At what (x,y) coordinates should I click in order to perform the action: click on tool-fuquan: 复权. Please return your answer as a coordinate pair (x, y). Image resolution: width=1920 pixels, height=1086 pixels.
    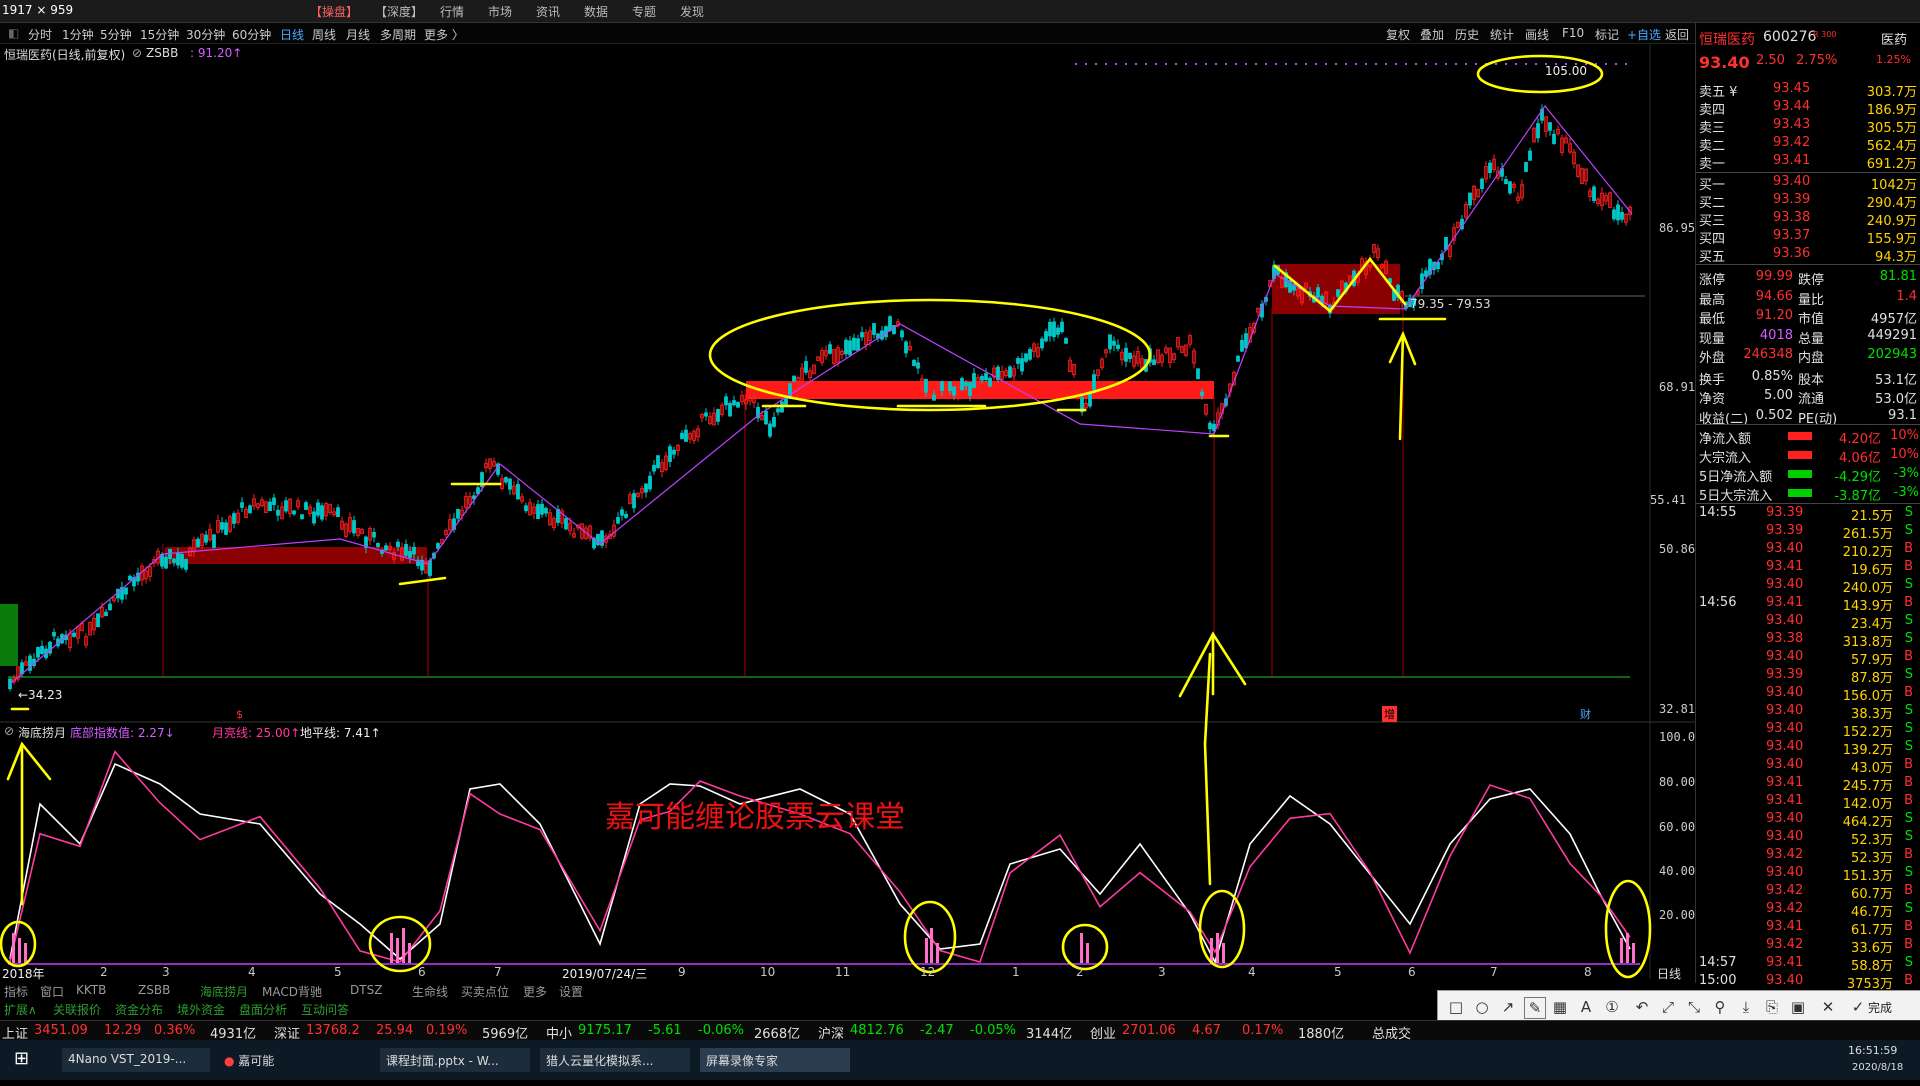
    Looking at the image, I should click on (1398, 34).